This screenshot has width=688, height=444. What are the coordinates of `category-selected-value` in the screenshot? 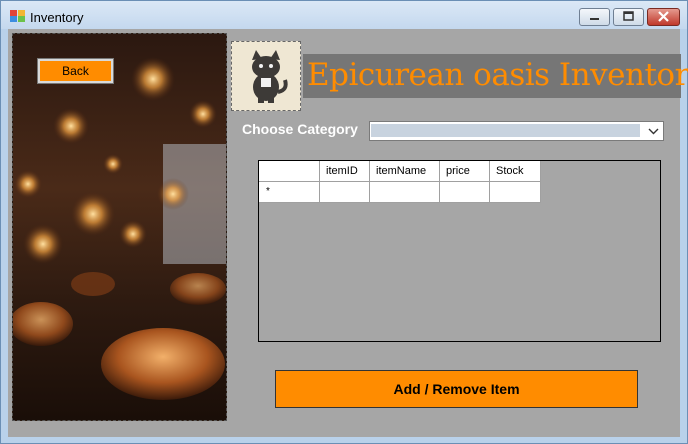 It's located at (505, 130).